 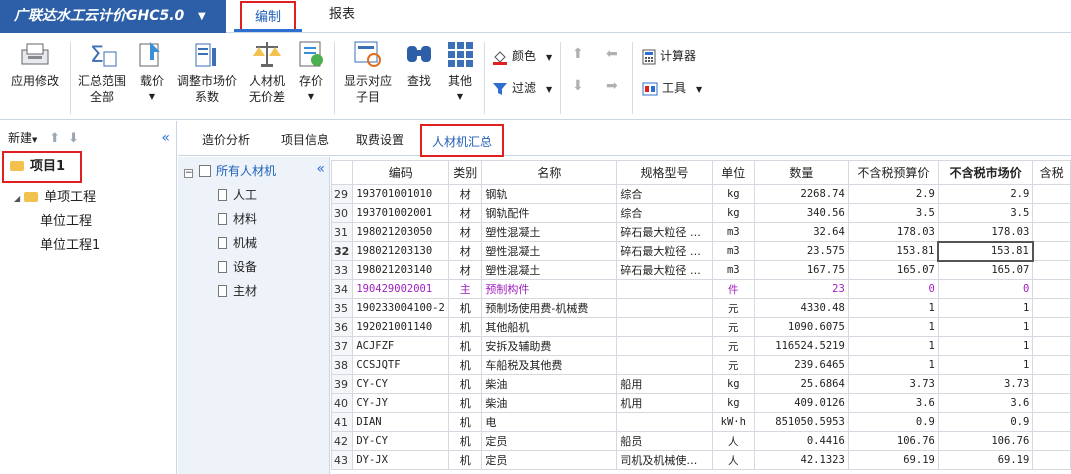 What do you see at coordinates (342, 460) in the screenshot?
I see `row-number-cell: 43` at bounding box center [342, 460].